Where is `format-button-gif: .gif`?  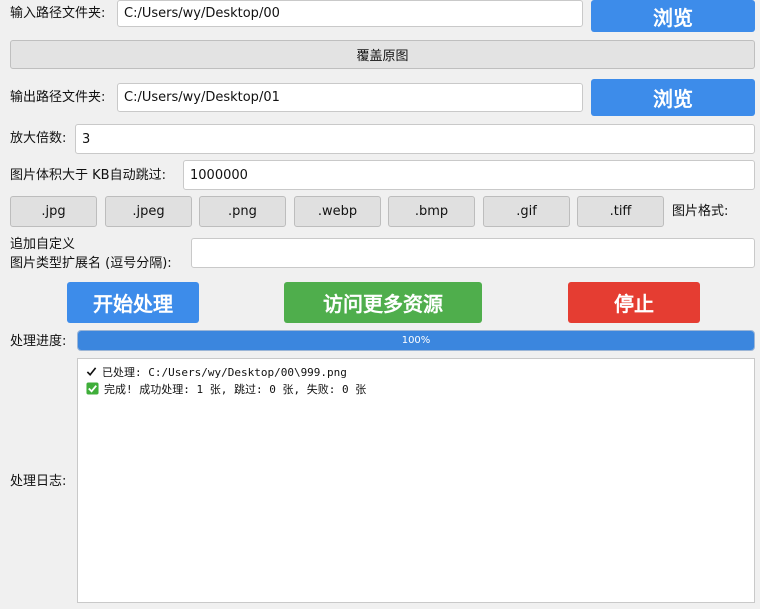
format-button-gif: .gif is located at coordinates (526, 211).